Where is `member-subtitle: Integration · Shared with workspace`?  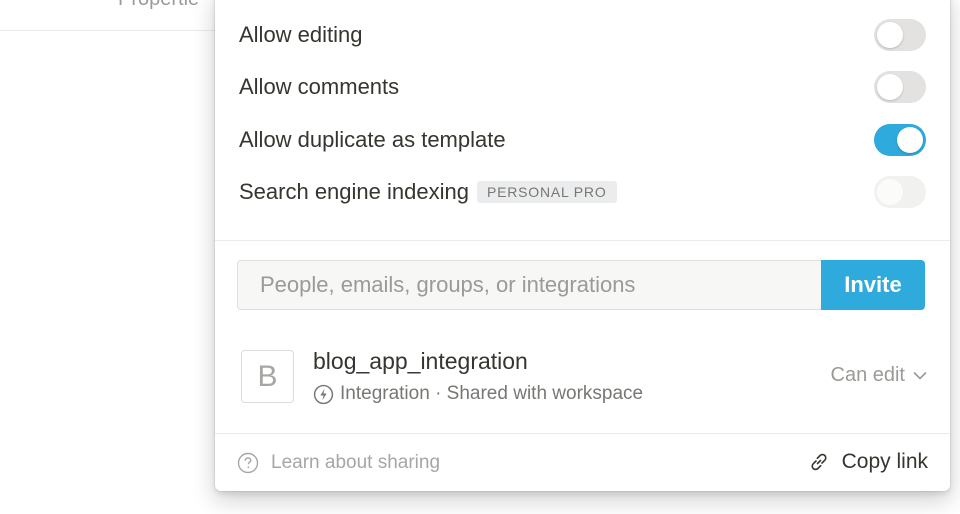 member-subtitle: Integration · Shared with workspace is located at coordinates (478, 394).